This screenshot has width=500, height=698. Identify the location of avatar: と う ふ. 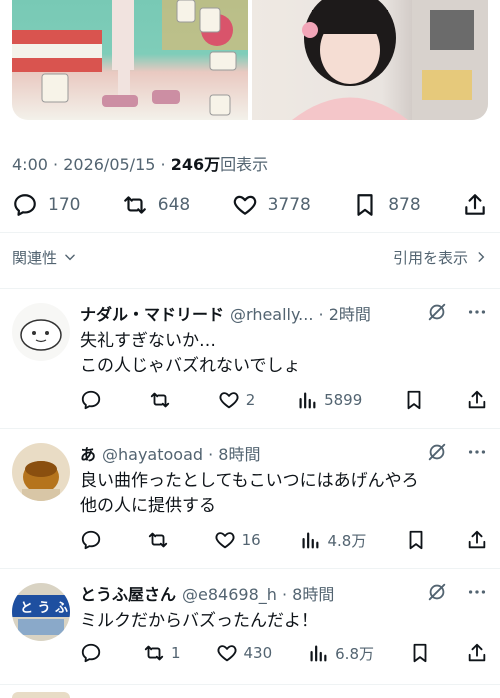
(41, 612).